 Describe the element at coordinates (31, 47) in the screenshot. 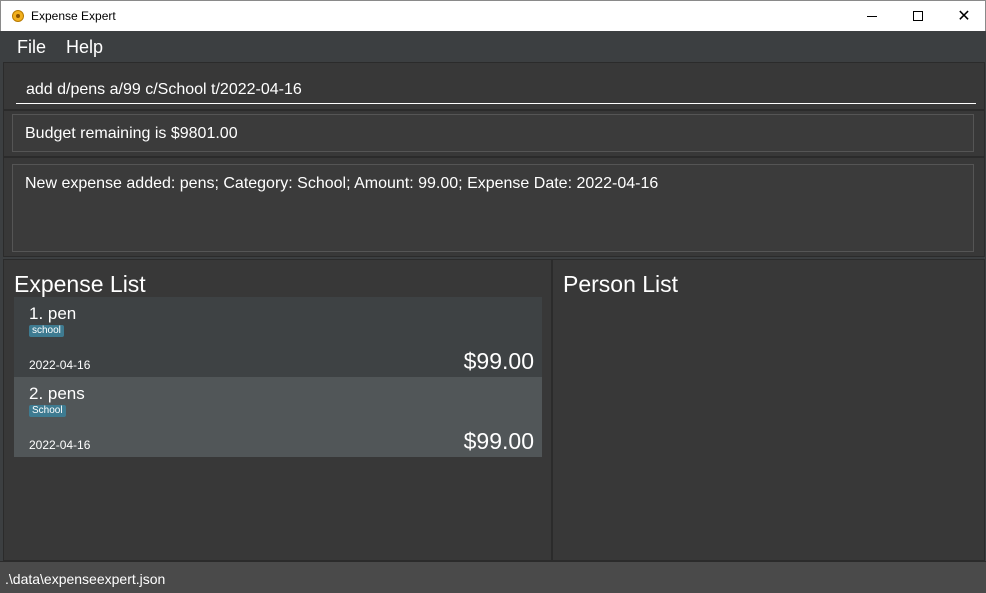

I see `menu-file: File` at that location.